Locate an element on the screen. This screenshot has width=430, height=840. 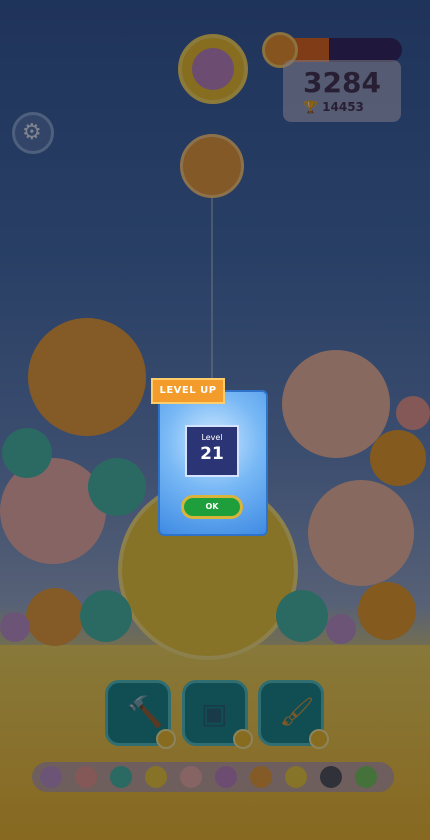
level-label: Level is located at coordinates (212, 437).